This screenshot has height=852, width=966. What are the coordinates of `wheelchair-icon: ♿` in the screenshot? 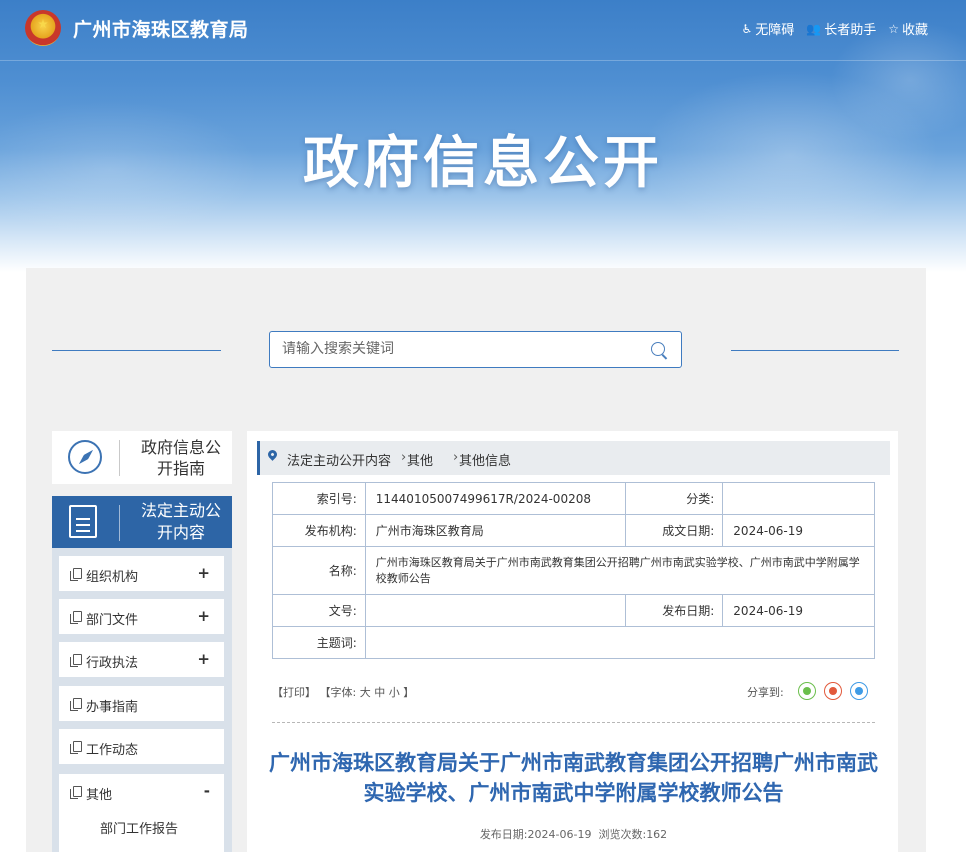 It's located at (747, 28).